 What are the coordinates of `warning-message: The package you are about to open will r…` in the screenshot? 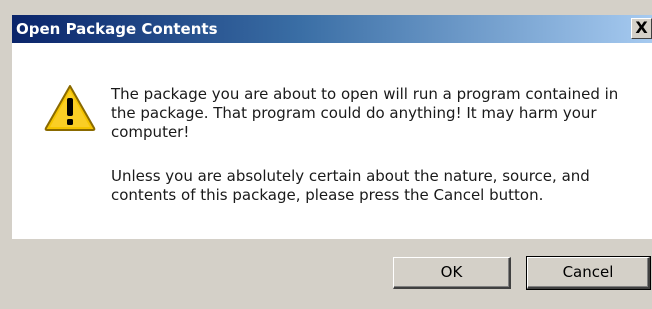 It's located at (365, 113).